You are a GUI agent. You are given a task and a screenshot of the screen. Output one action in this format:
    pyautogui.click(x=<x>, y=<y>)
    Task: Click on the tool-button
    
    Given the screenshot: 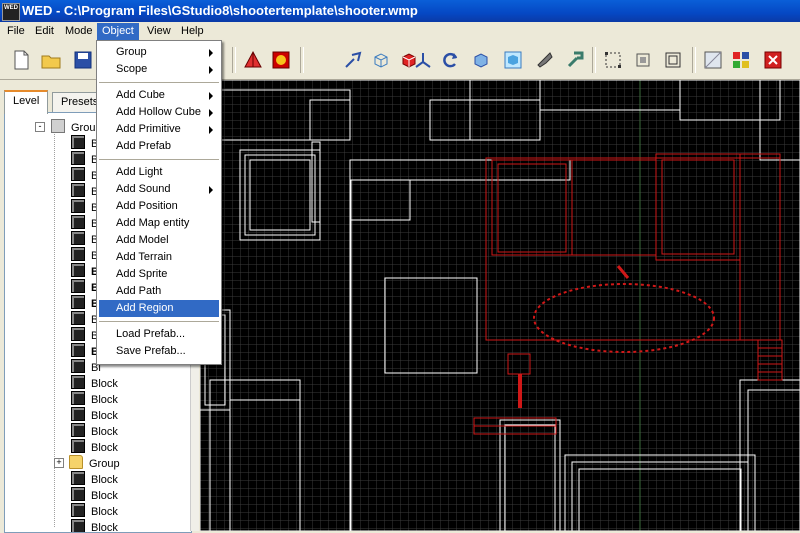 What is the action you would take?
    pyautogui.click(x=545, y=60)
    